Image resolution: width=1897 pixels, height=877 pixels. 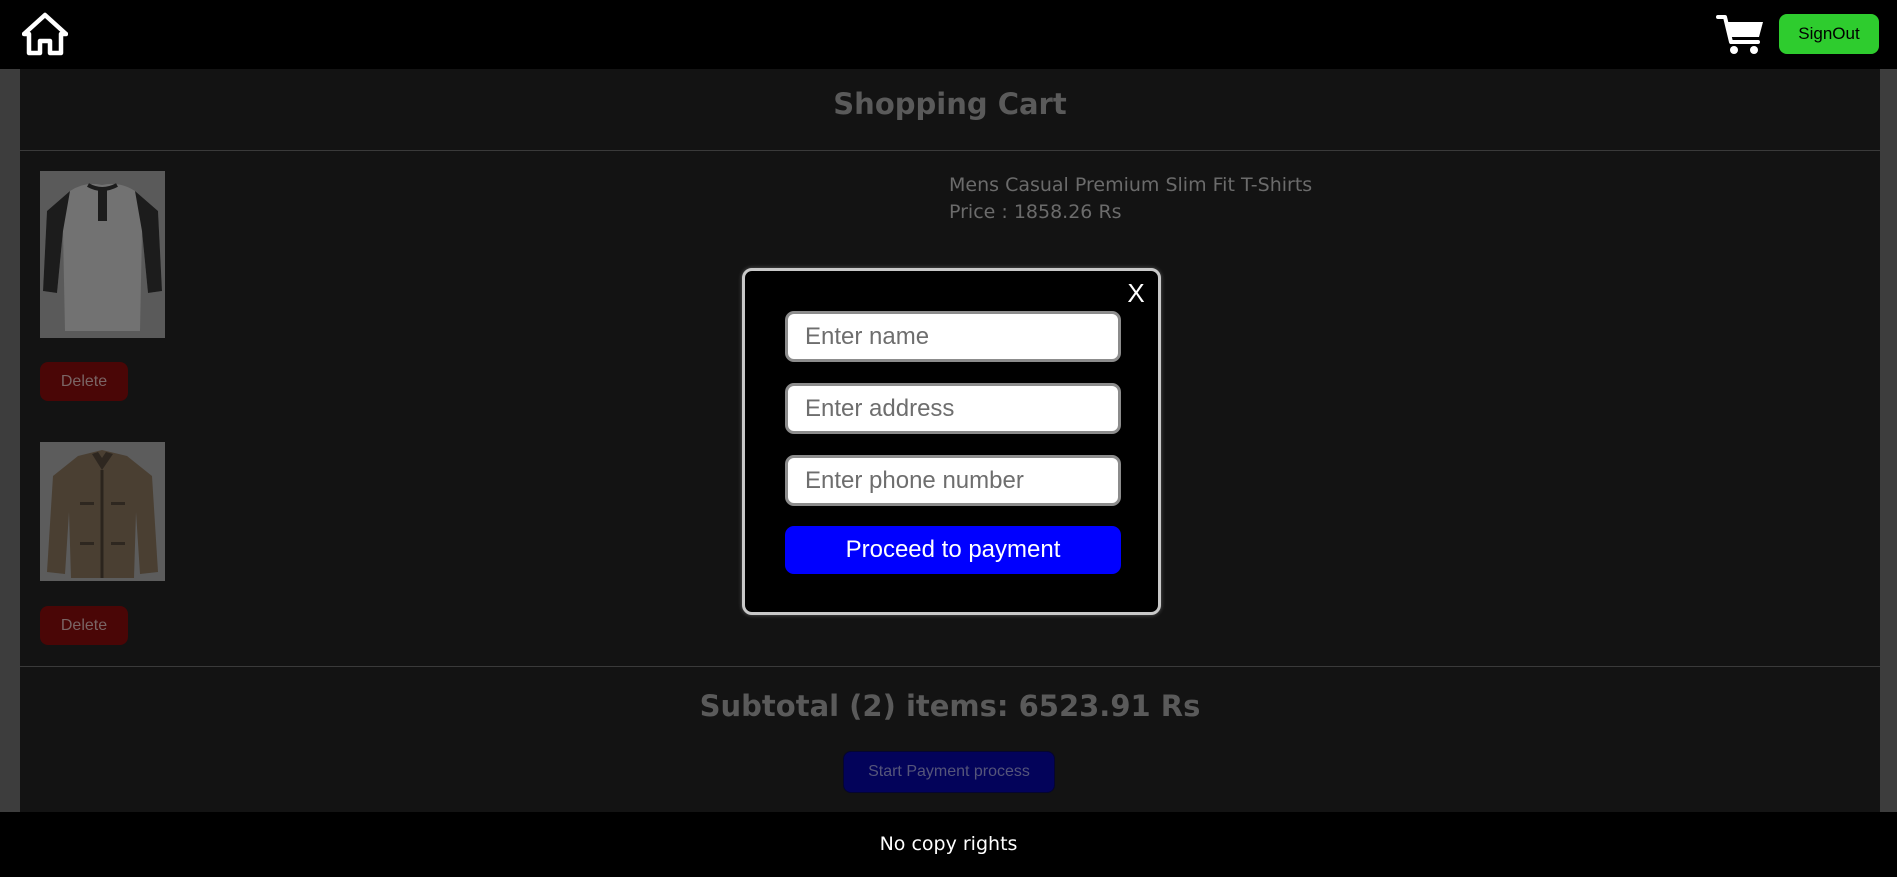 What do you see at coordinates (951, 441) in the screenshot?
I see `checkout-modal: X Proceed to payment` at bounding box center [951, 441].